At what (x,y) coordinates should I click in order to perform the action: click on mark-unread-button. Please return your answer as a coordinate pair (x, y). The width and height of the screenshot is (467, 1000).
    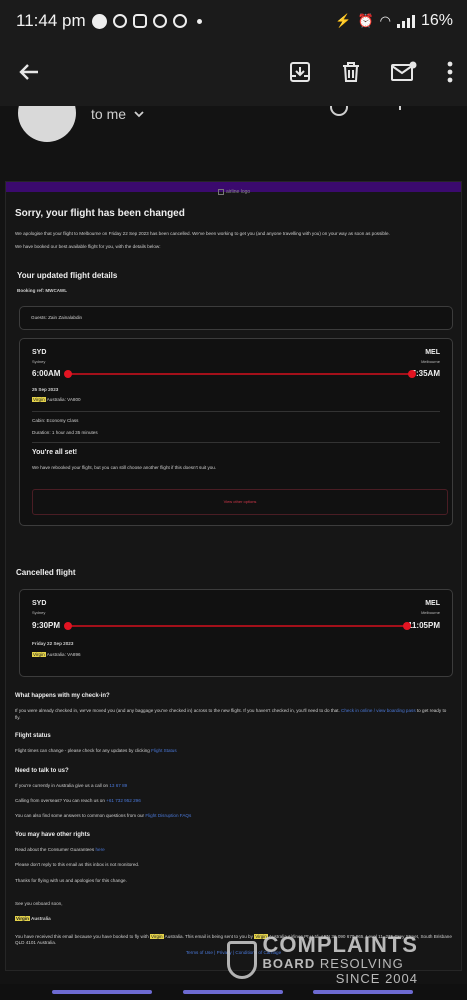
    Looking at the image, I should click on (404, 74).